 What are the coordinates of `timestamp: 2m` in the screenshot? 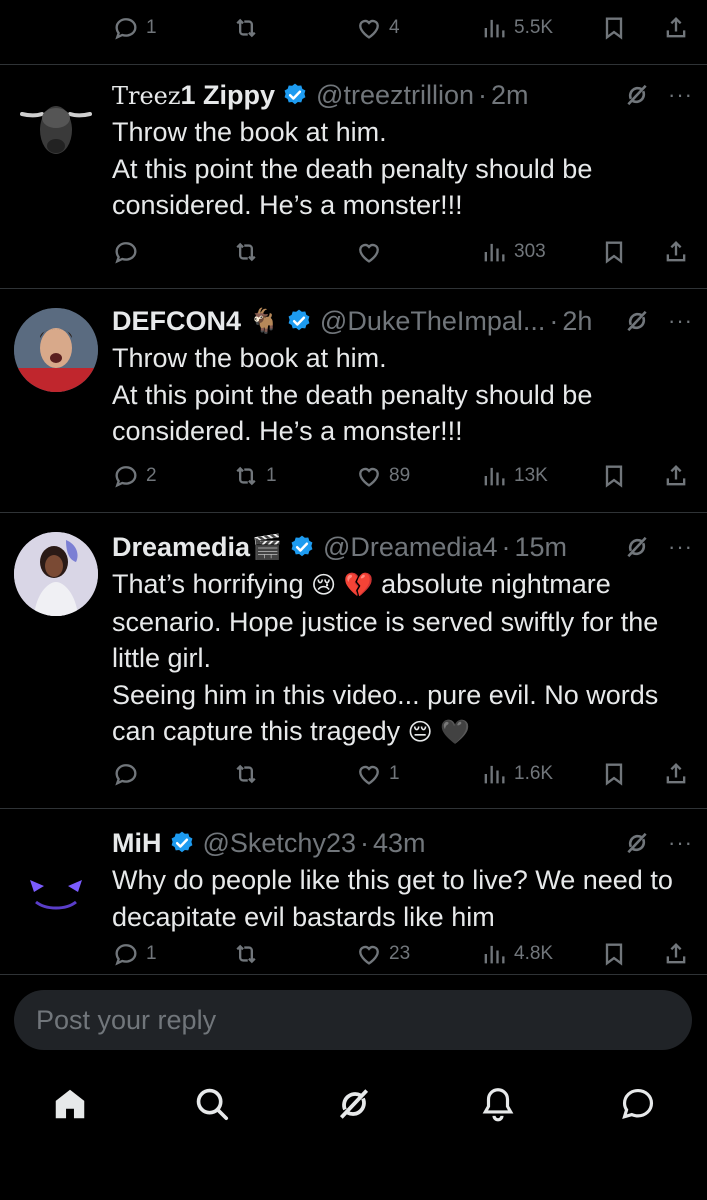 It's located at (510, 95).